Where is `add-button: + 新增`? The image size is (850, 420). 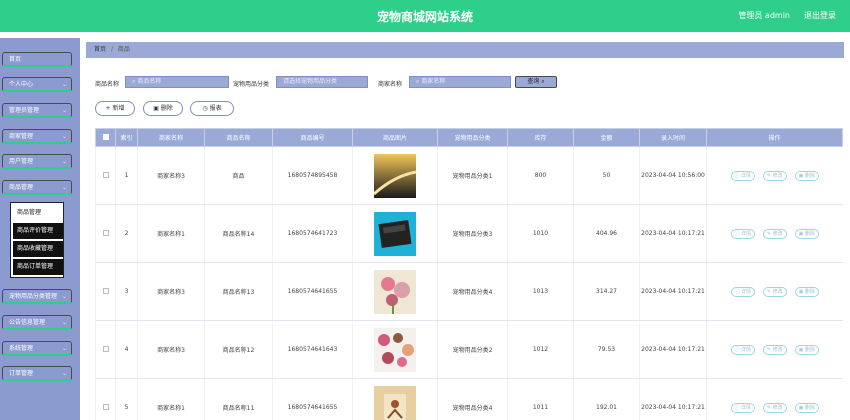
add-button: + 新增 is located at coordinates (115, 108).